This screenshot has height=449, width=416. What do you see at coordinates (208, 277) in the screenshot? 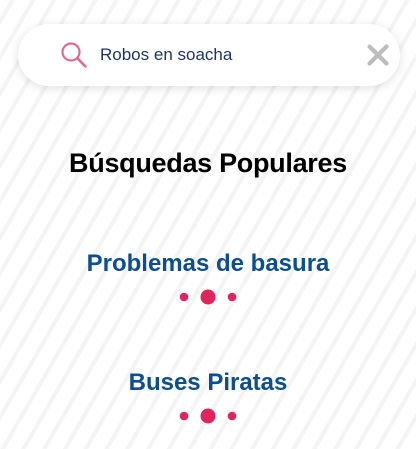
I see `popular-search-item: Problemas de basura` at bounding box center [208, 277].